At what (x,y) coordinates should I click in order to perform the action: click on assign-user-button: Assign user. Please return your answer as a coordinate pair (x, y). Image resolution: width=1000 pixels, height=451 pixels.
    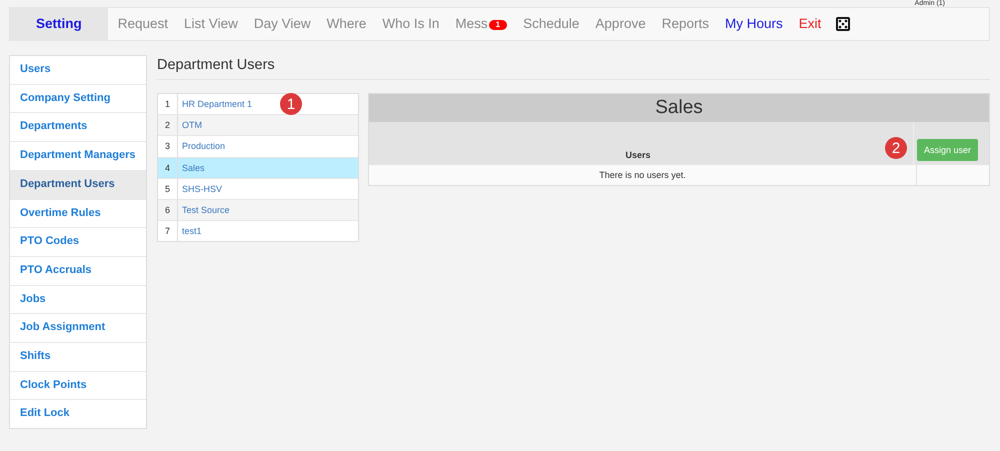
    Looking at the image, I should click on (947, 149).